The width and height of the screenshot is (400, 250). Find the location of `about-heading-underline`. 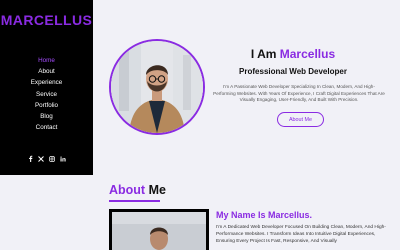

about-heading-underline is located at coordinates (134, 201).